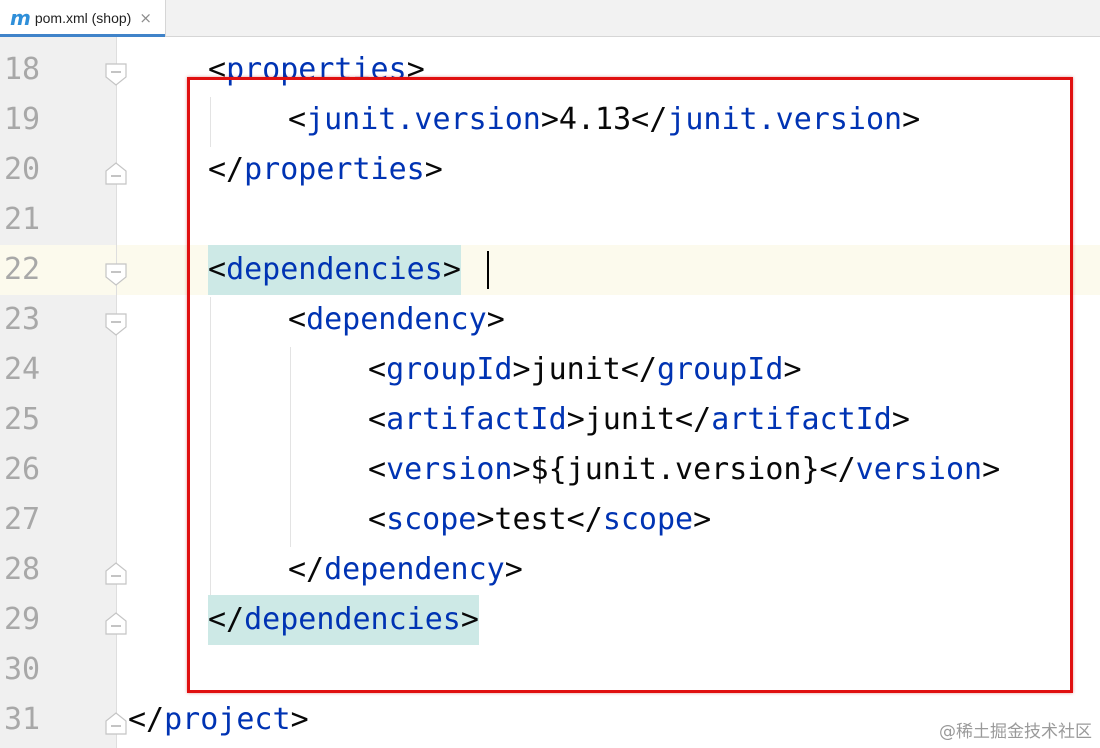 Image resolution: width=1100 pixels, height=748 pixels. What do you see at coordinates (550, 18) in the screenshot?
I see `editor-tab-bar: m pom.xml (shop) ×` at bounding box center [550, 18].